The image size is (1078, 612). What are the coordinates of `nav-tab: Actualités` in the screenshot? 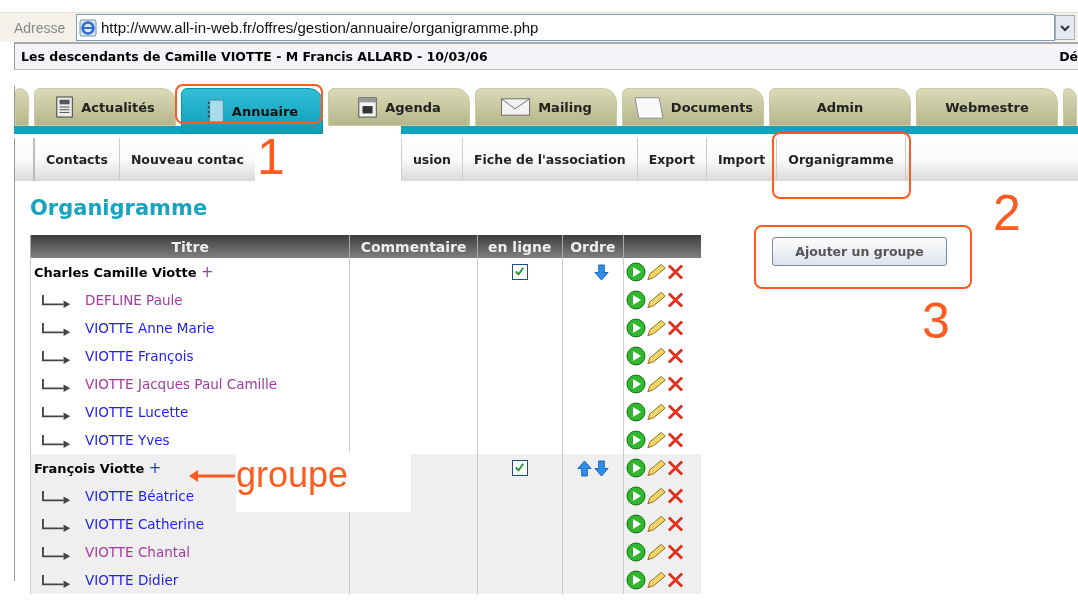 It's located at (105, 107).